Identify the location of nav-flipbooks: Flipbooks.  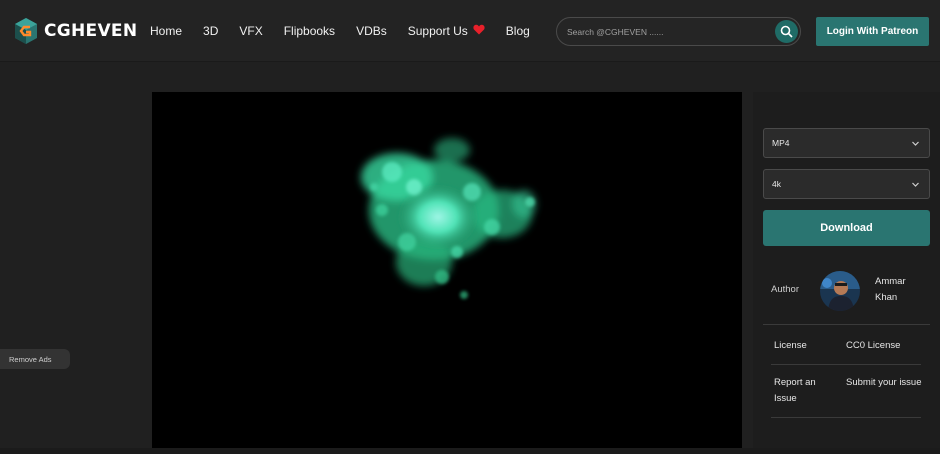
(309, 31).